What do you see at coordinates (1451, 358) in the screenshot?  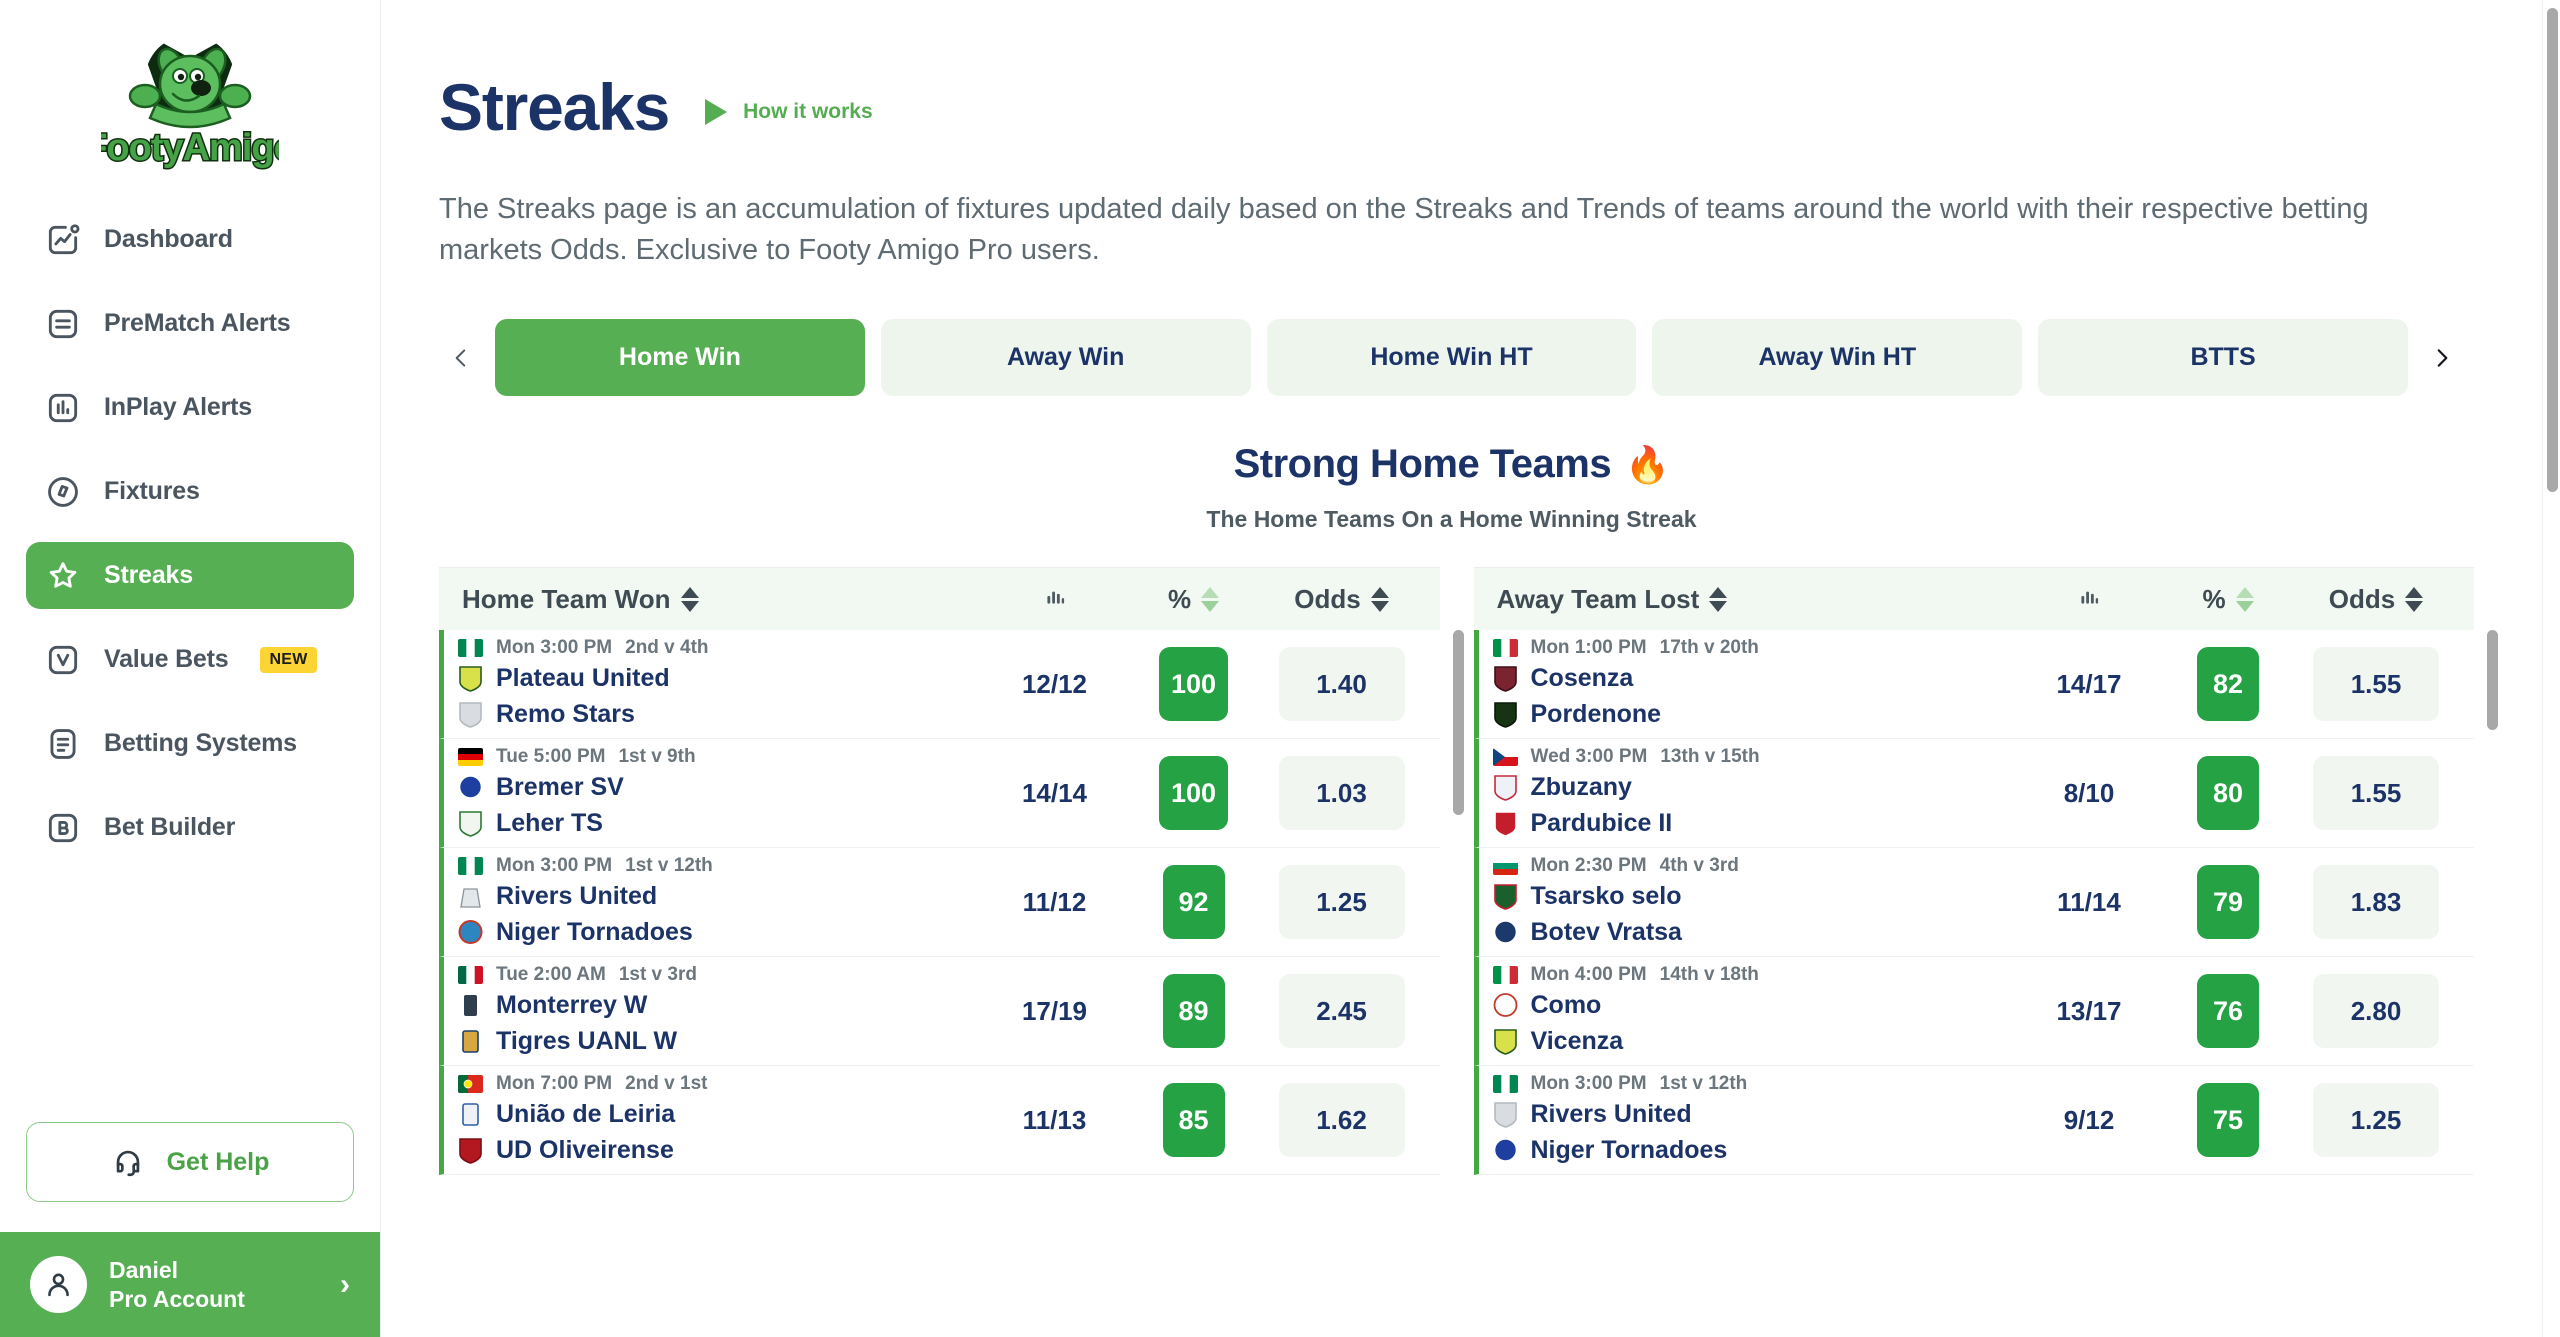 I see `tab-home-win-ht: Home Win HT` at bounding box center [1451, 358].